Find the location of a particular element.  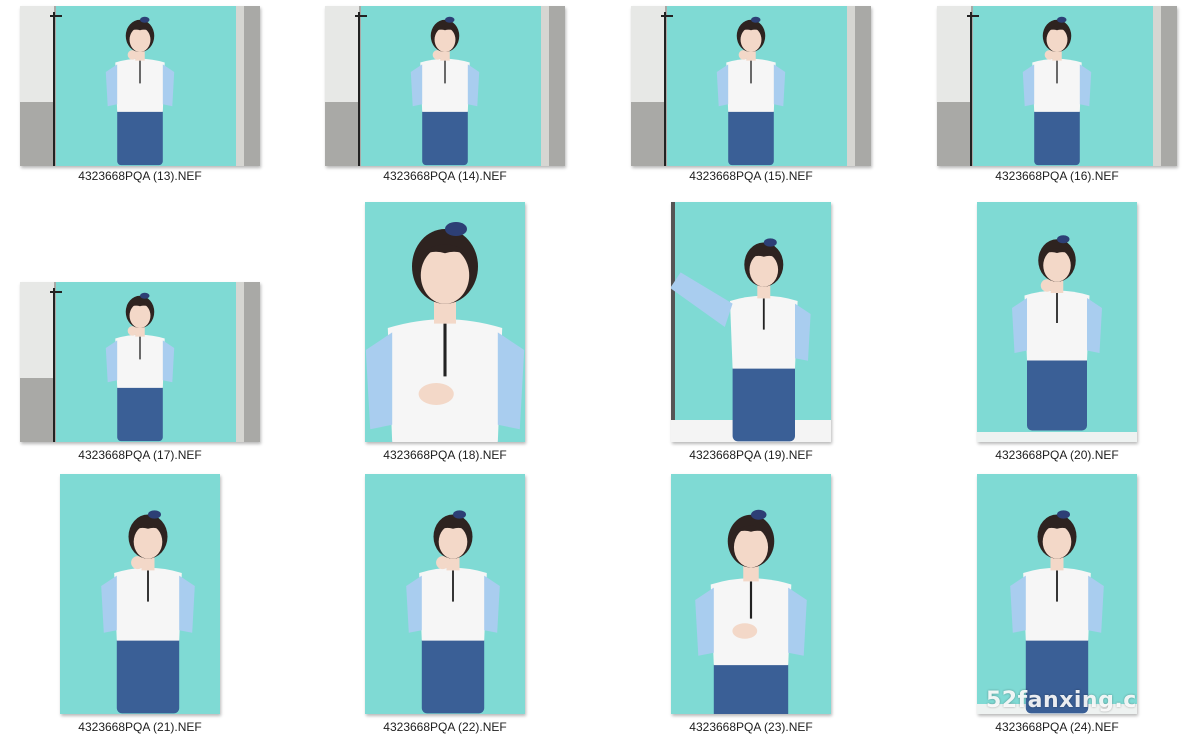

file-name-label: 4323668PQA (17).NEF is located at coordinates (140, 455).